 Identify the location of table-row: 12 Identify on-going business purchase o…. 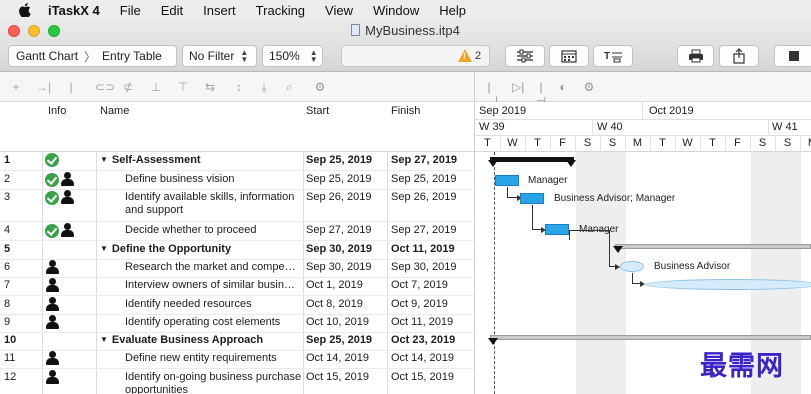
(237, 381).